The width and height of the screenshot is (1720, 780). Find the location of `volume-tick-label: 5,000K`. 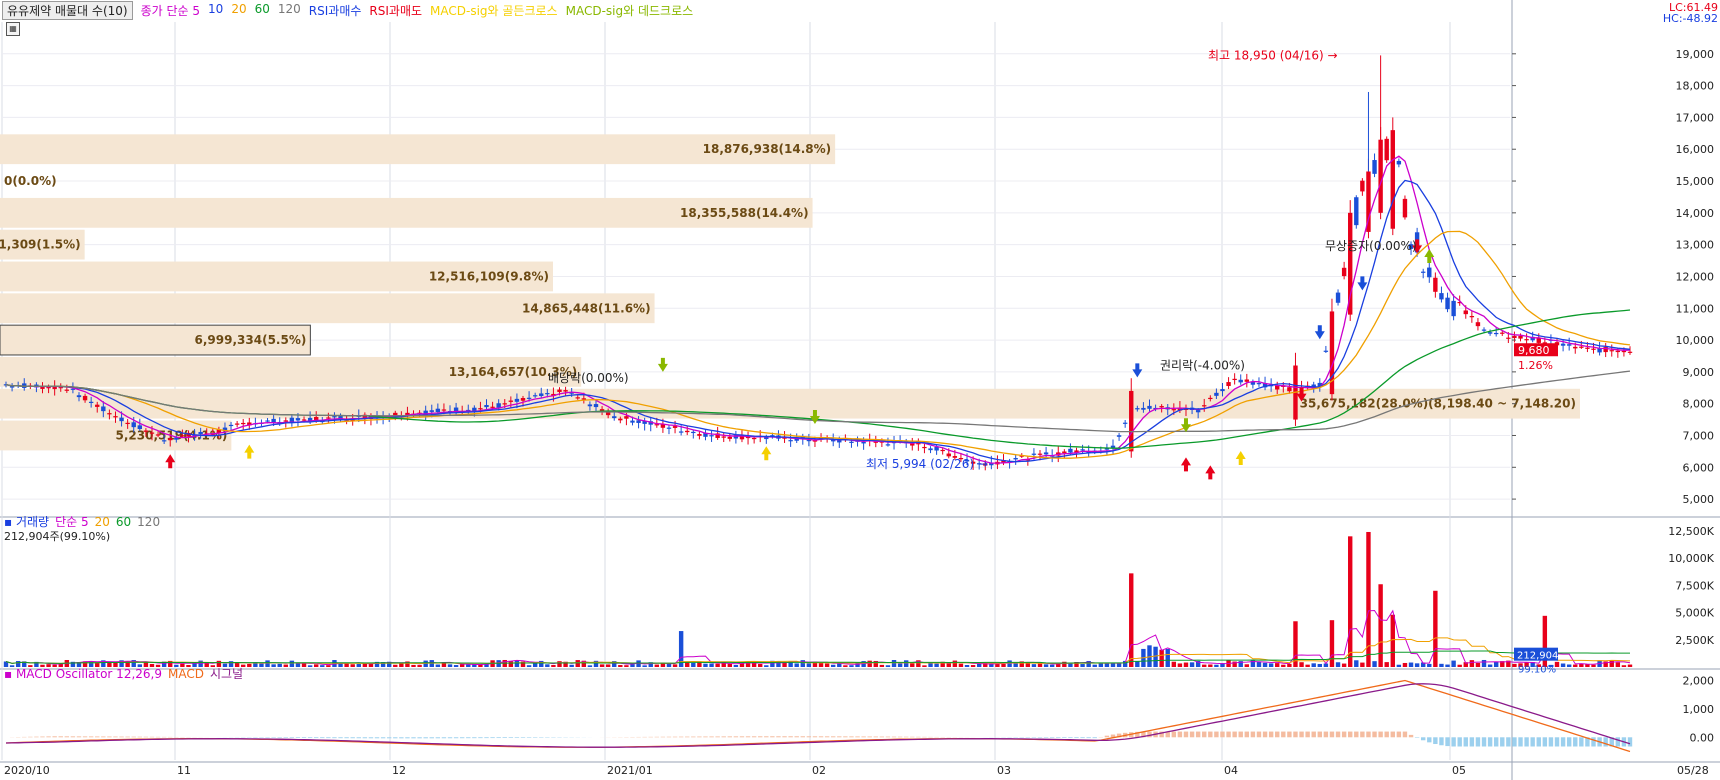

volume-tick-label: 5,000K is located at coordinates (1694, 613).